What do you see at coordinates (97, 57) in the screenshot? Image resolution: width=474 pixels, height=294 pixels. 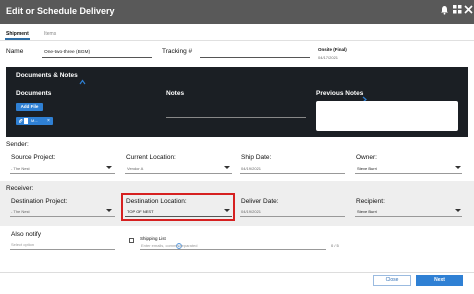 I see `name-field` at bounding box center [97, 57].